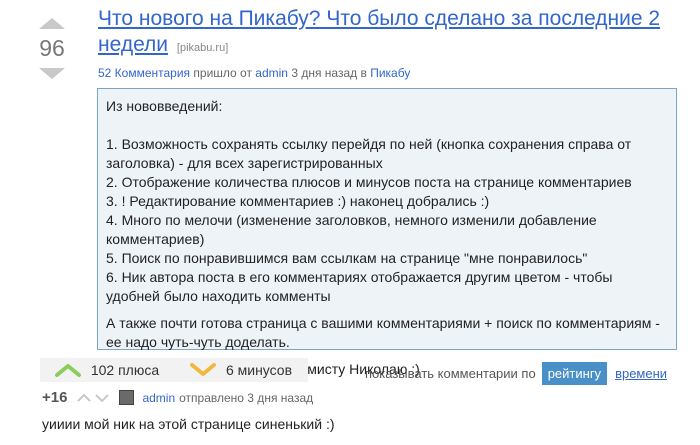  What do you see at coordinates (177, 397) in the screenshot?
I see `comment-header: +16 admin отправлено 3 дня назад` at bounding box center [177, 397].